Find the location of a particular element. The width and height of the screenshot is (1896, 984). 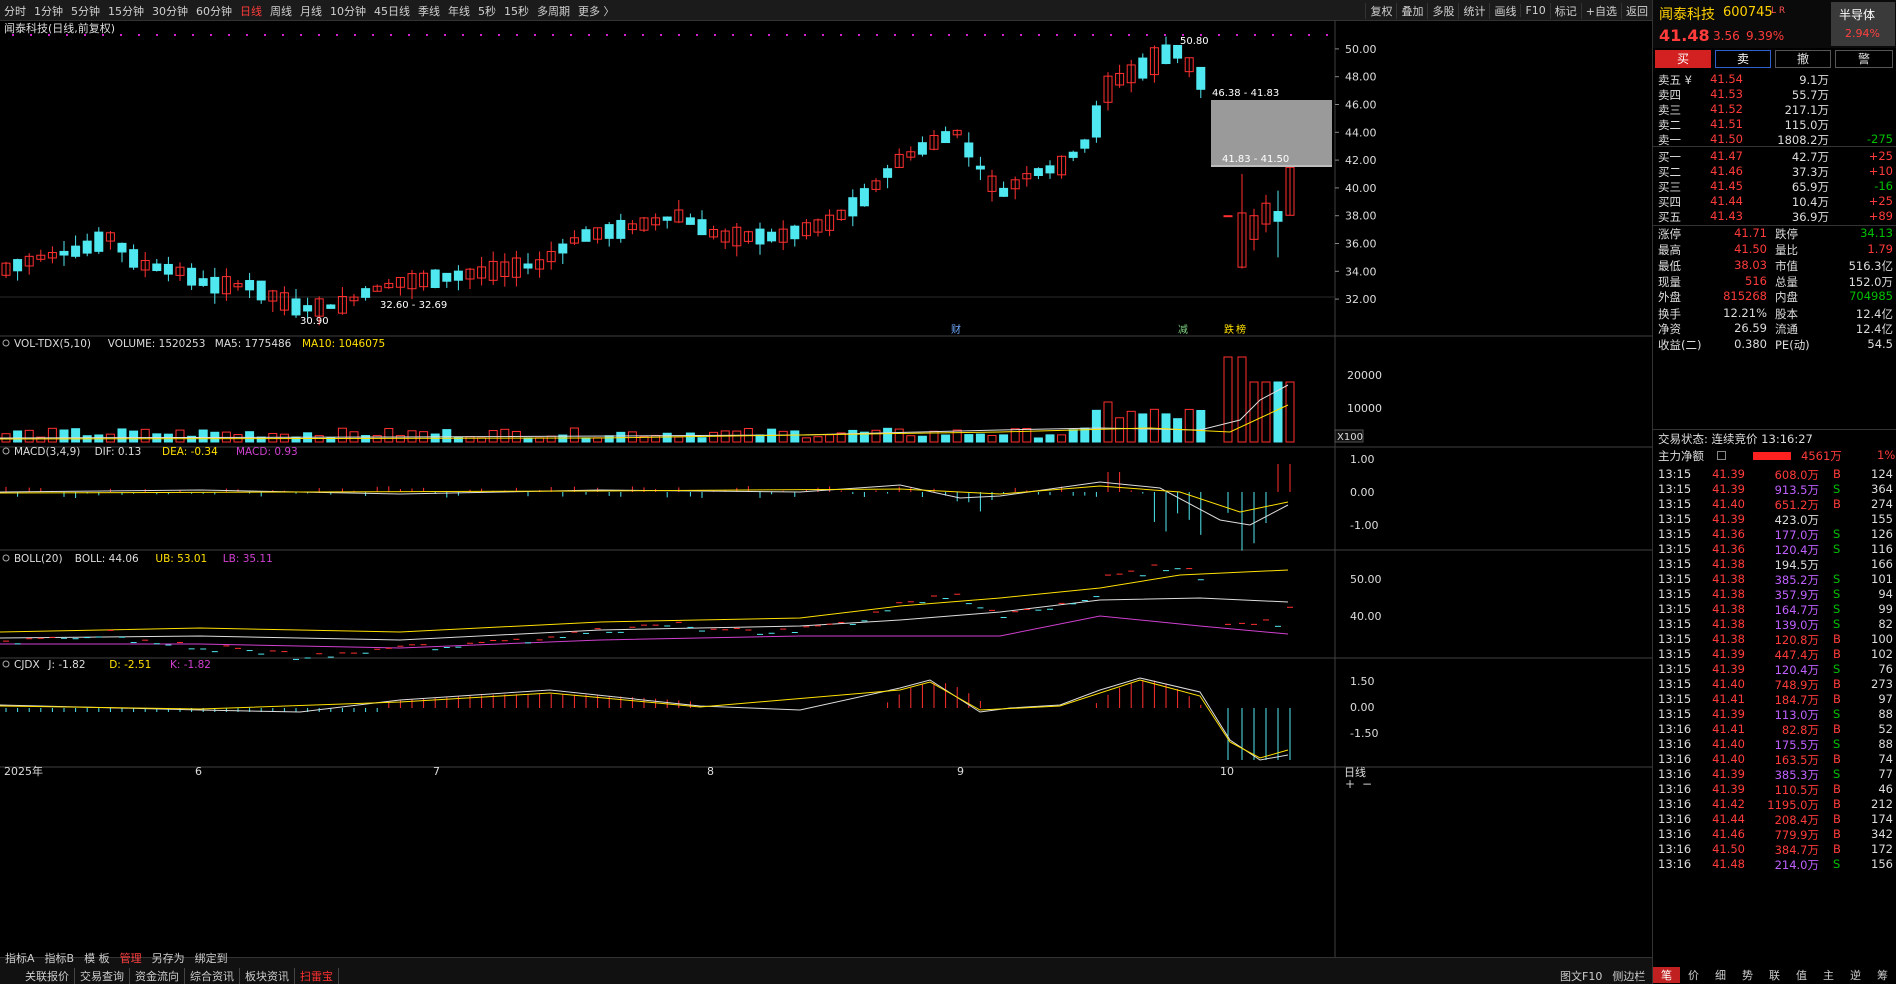

side-tabs: 笔价细势联值主逆筹 is located at coordinates (1774, 975).